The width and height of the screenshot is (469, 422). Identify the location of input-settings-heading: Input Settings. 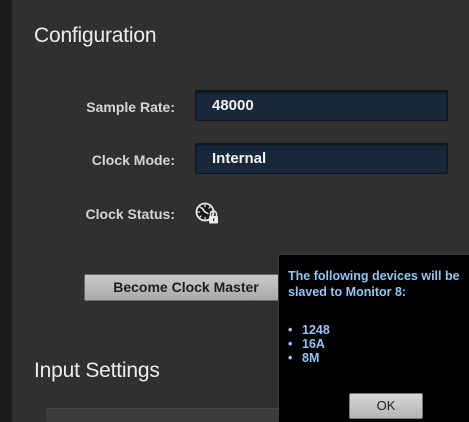
(97, 370).